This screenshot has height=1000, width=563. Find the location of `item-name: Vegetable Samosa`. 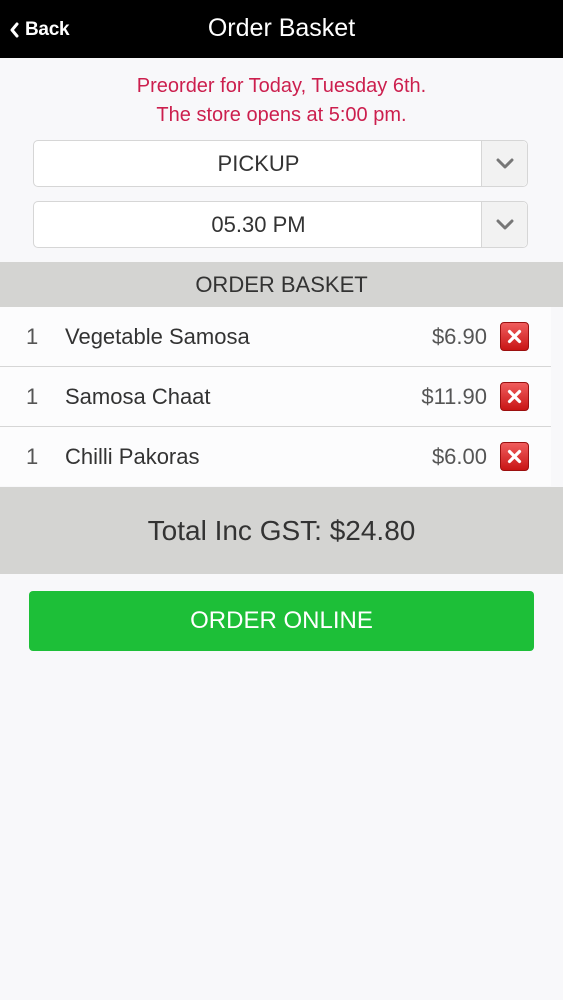

item-name: Vegetable Samosa is located at coordinates (157, 336).